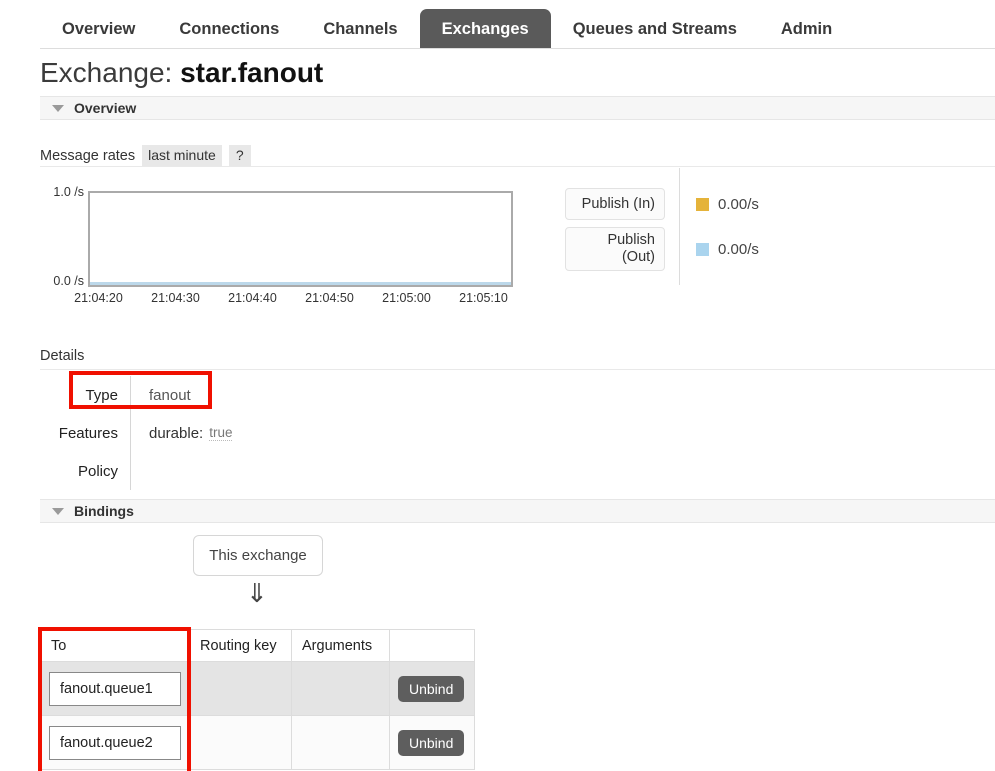  What do you see at coordinates (360, 29) in the screenshot?
I see `nav-tab-channels: Channels` at bounding box center [360, 29].